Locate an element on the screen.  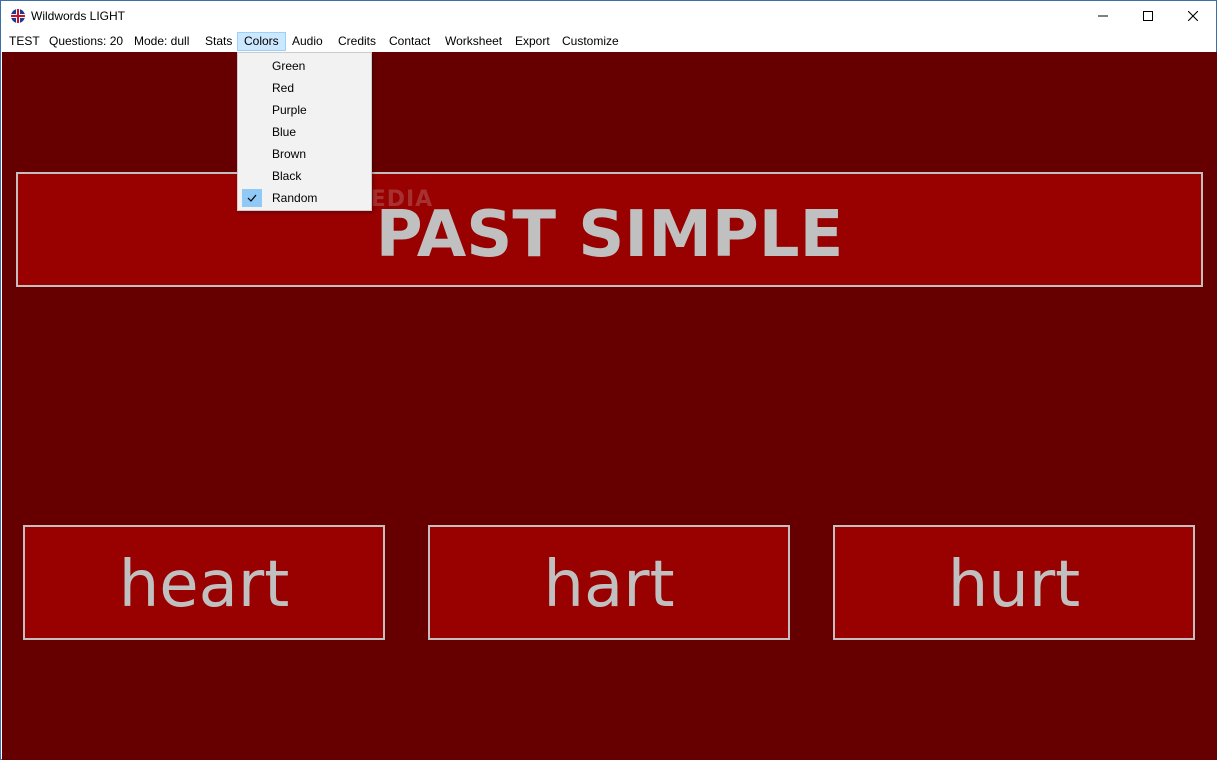
colors-option-brown: Brown is located at coordinates (304, 154).